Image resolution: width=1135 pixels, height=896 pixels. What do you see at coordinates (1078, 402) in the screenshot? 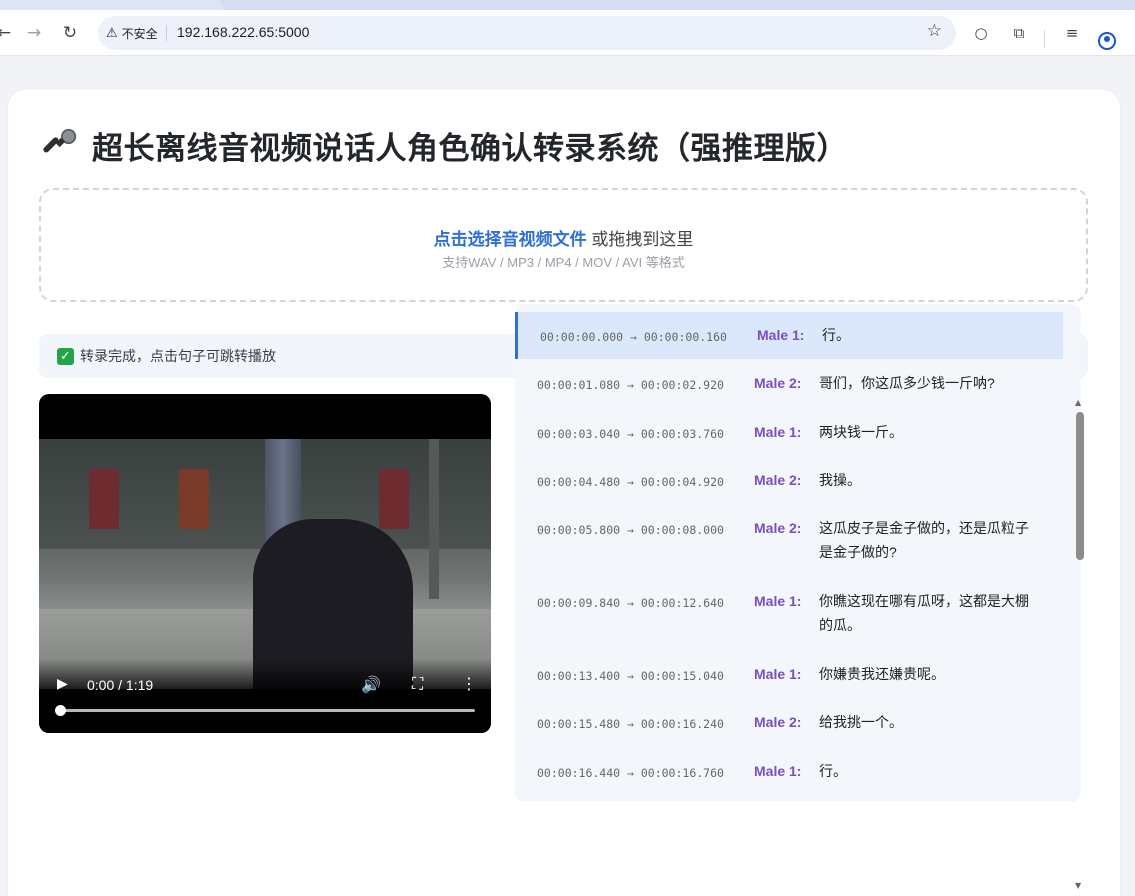
I see `scroll-up-icon: ▲` at bounding box center [1078, 402].